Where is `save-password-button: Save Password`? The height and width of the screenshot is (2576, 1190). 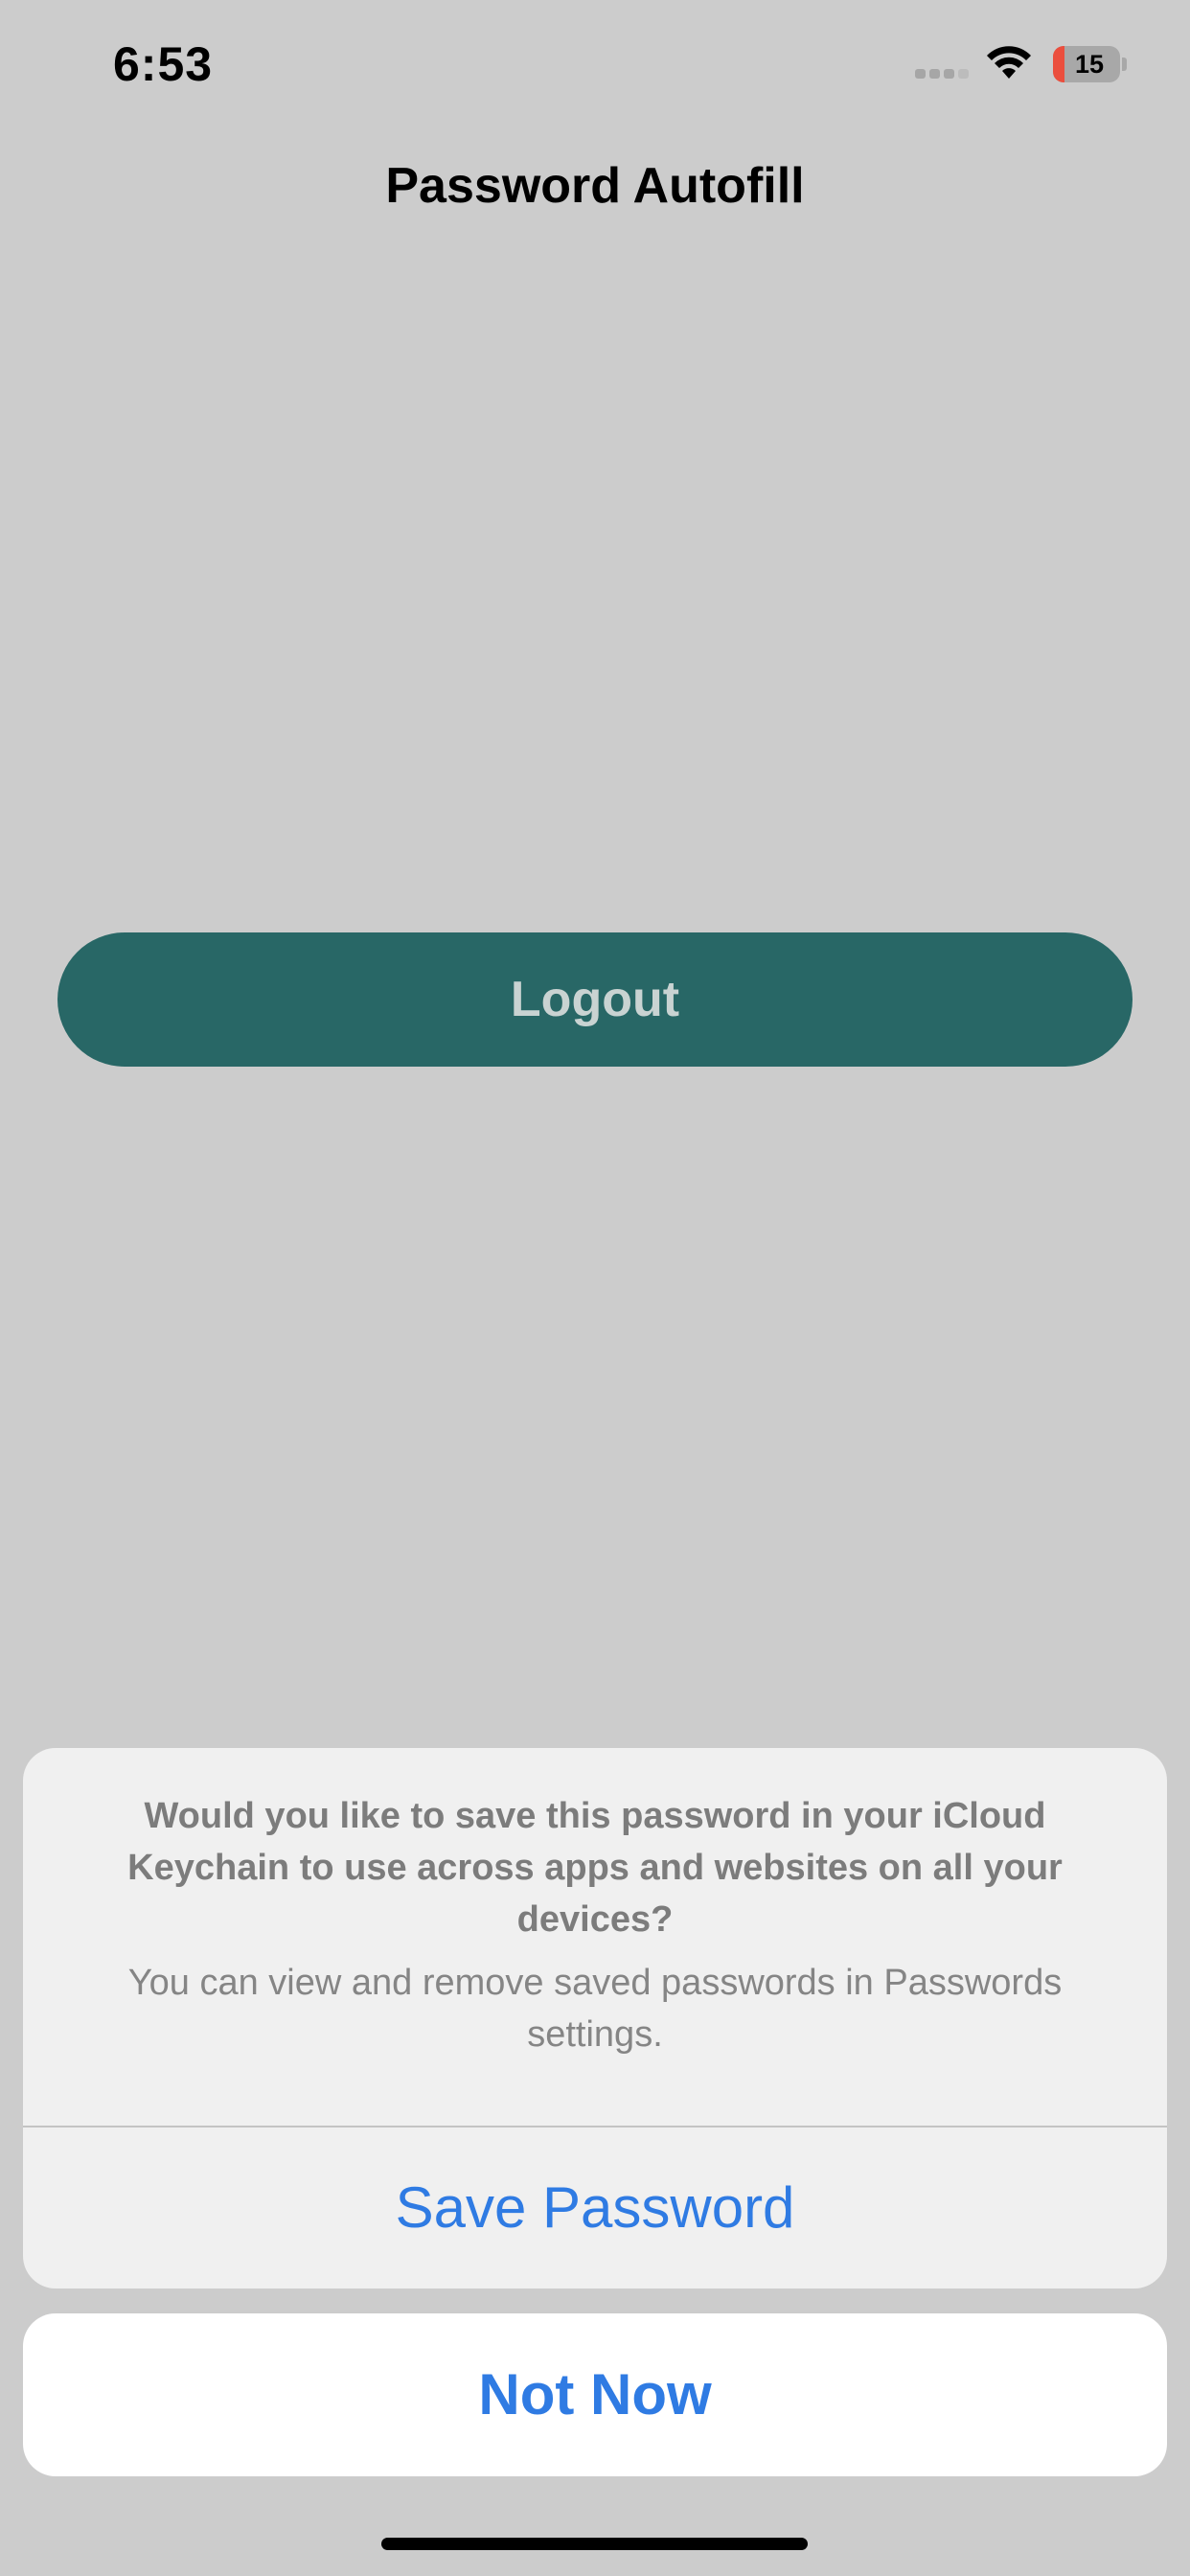
save-password-button: Save Password is located at coordinates (595, 2208).